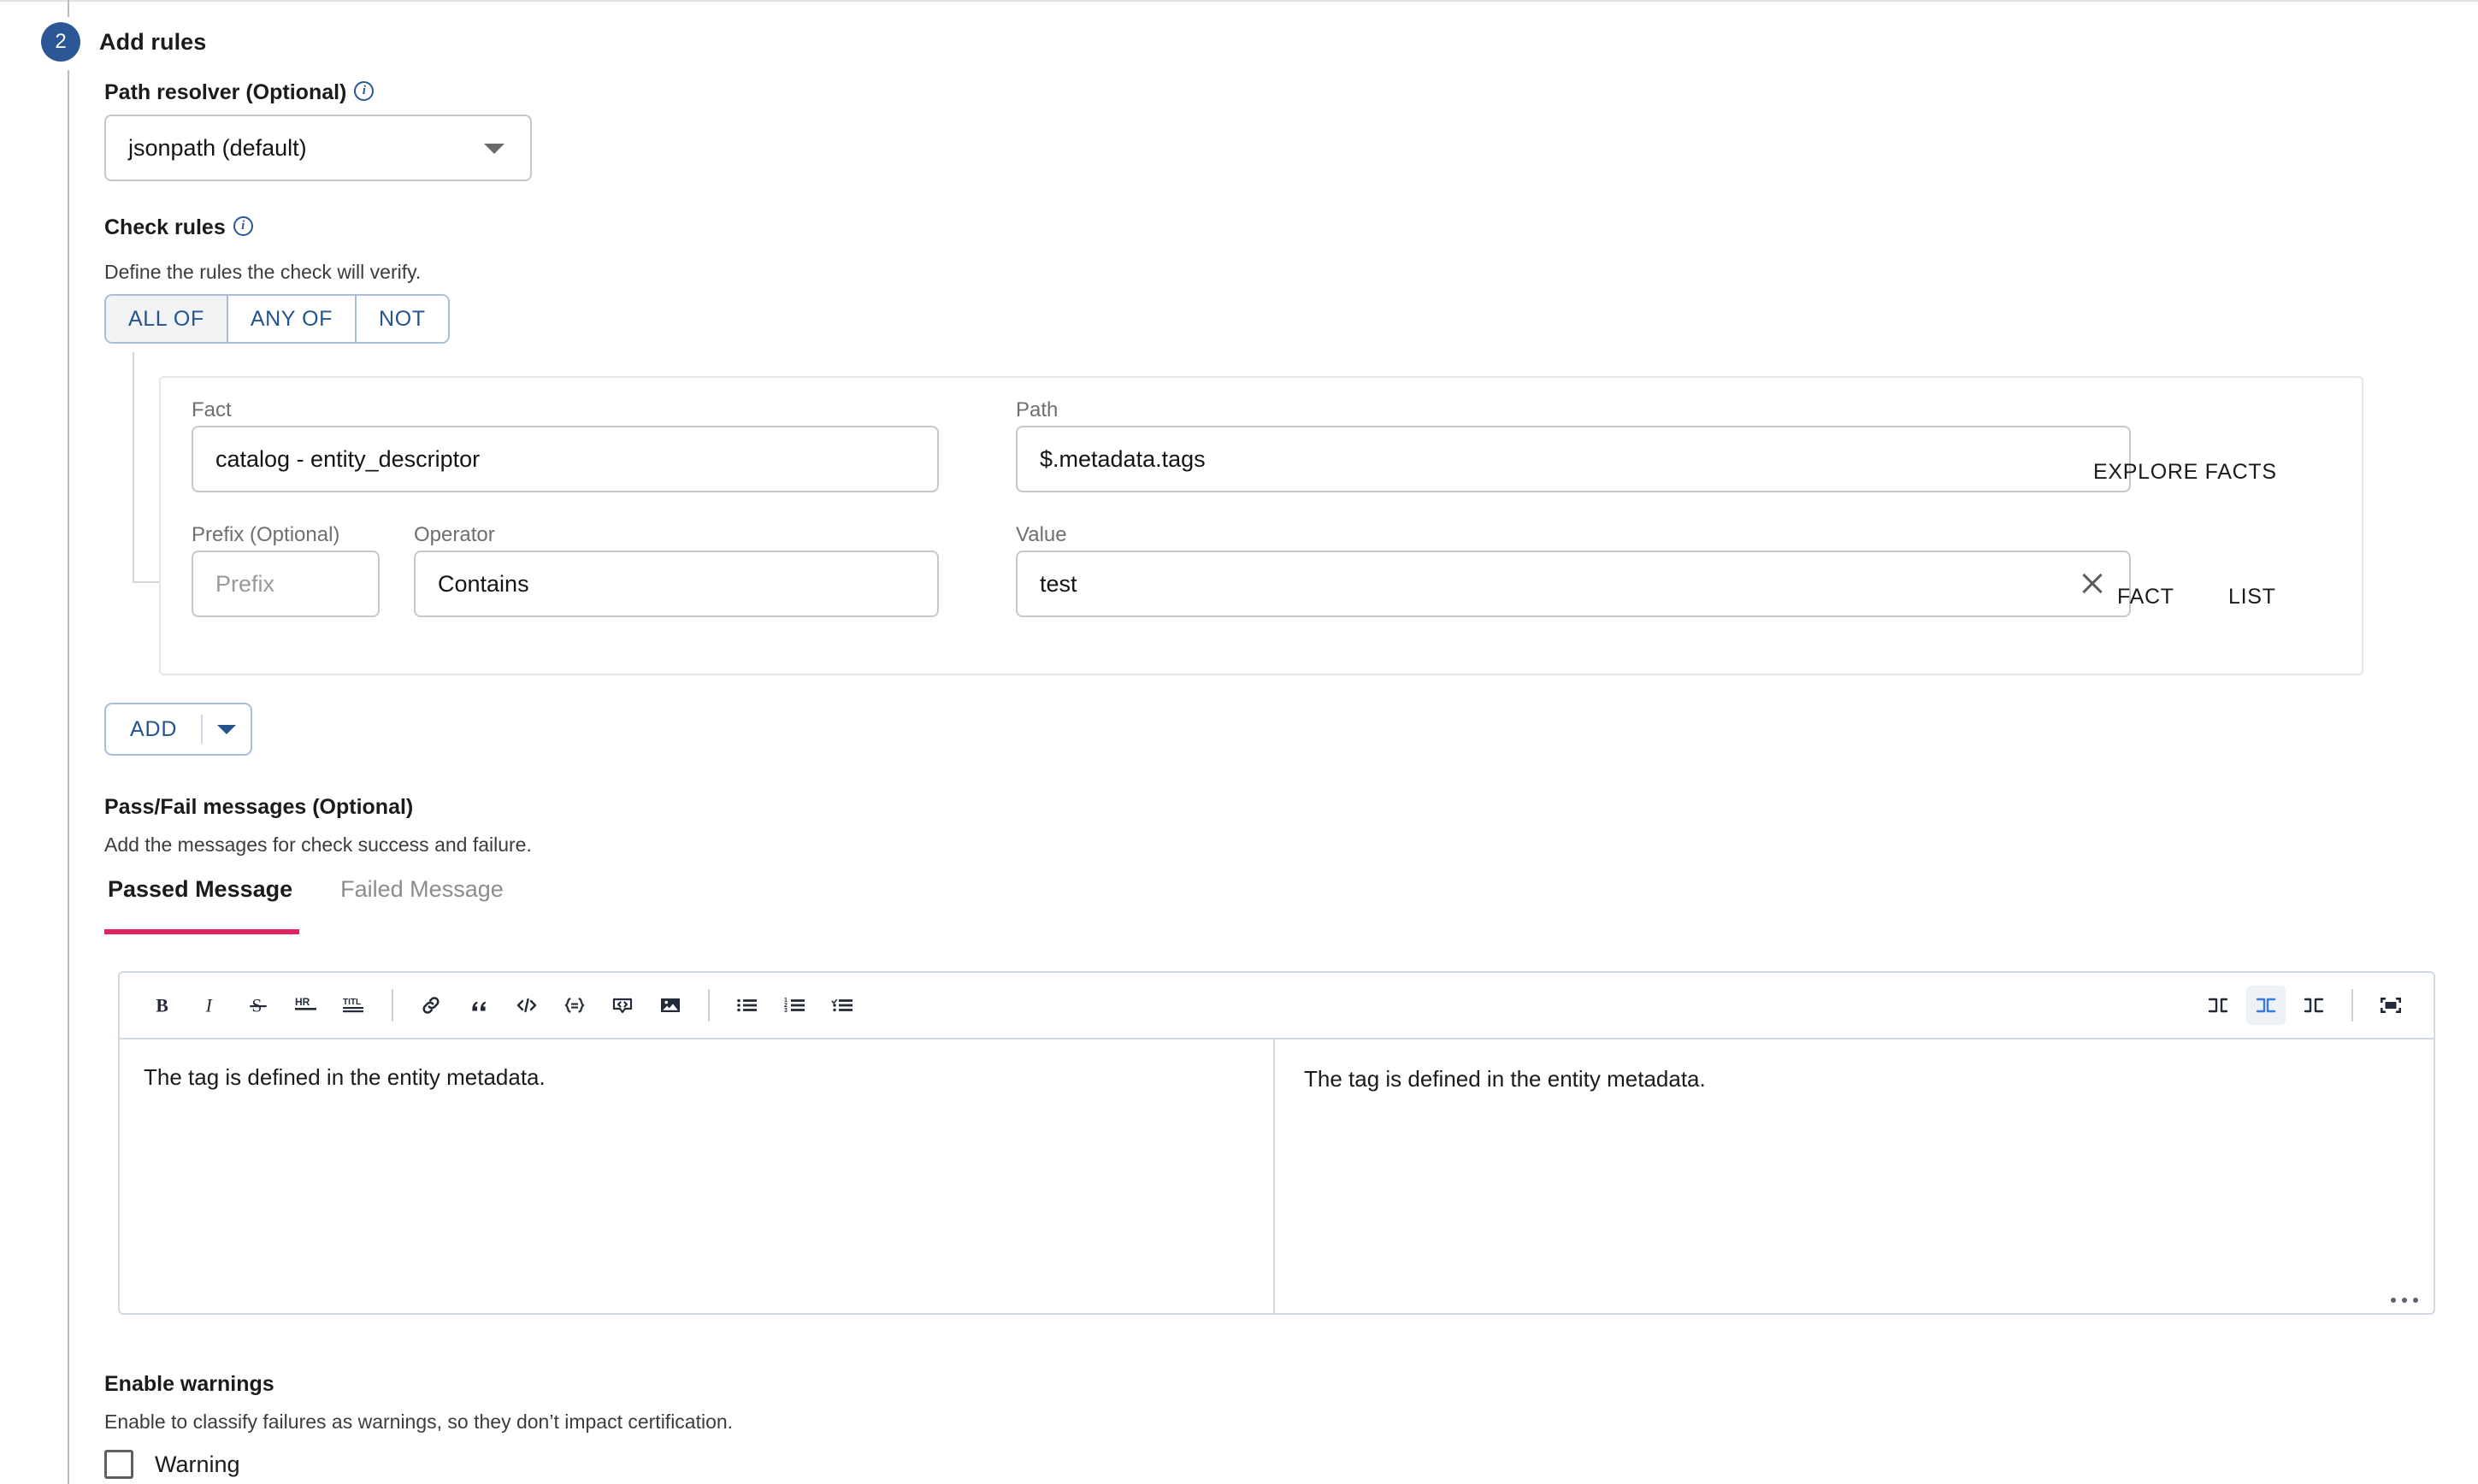 The image size is (2478, 1484). Describe the element at coordinates (431, 1005) in the screenshot. I see `link-icon` at that location.